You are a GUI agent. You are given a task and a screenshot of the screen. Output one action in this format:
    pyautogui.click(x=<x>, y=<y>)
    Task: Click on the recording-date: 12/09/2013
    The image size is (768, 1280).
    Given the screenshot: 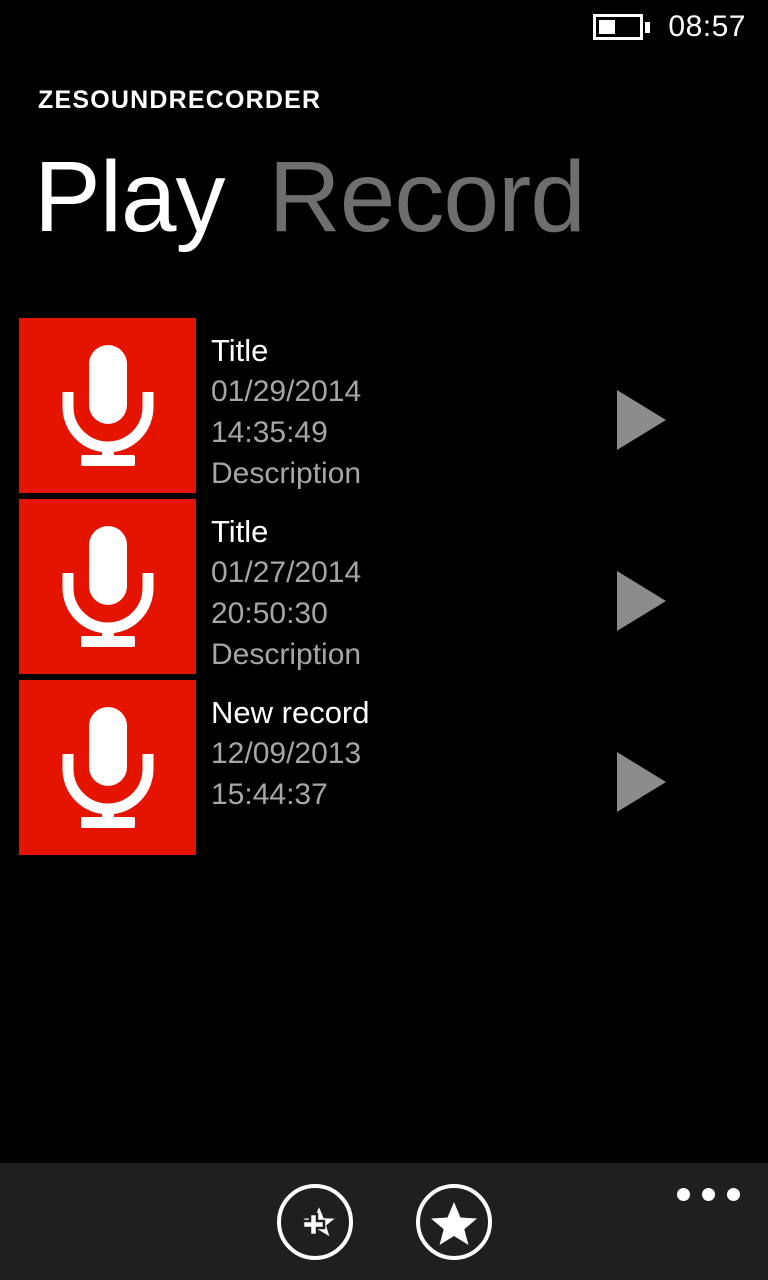 What is the action you would take?
    pyautogui.click(x=286, y=753)
    